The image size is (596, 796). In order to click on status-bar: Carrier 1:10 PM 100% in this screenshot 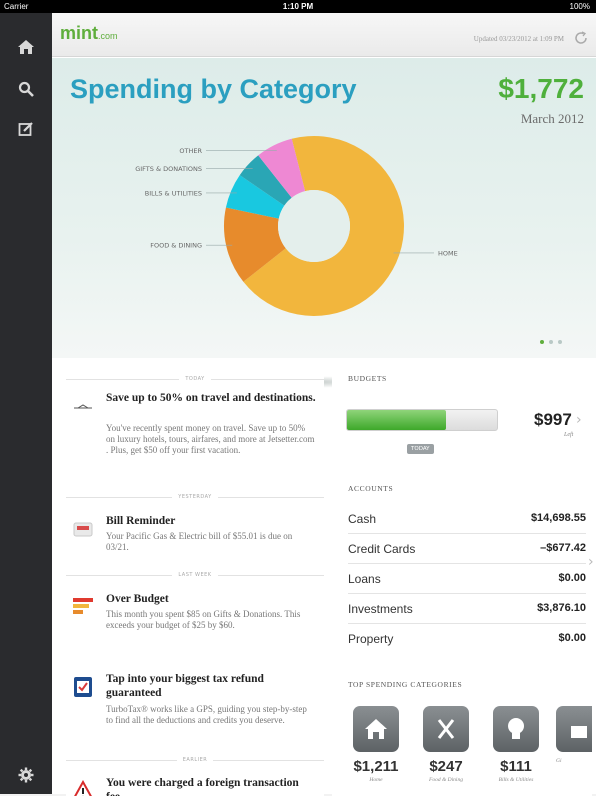, I will do `click(298, 6)`.